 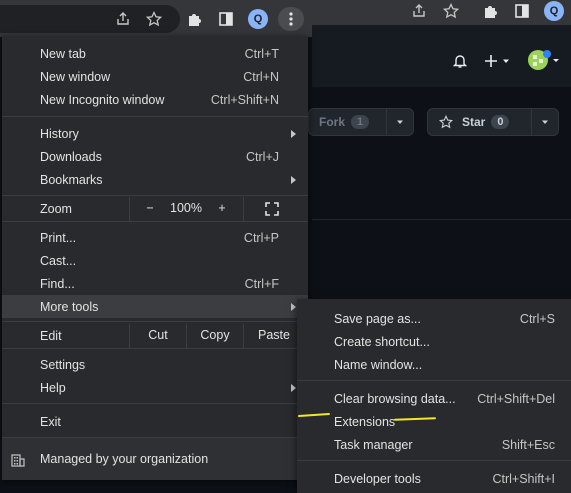 I want to click on menu-item-bookmarks: Bookmarks, so click(x=155, y=179).